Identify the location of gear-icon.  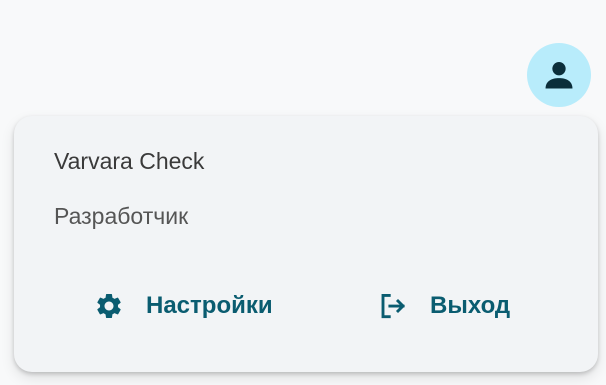
(109, 306).